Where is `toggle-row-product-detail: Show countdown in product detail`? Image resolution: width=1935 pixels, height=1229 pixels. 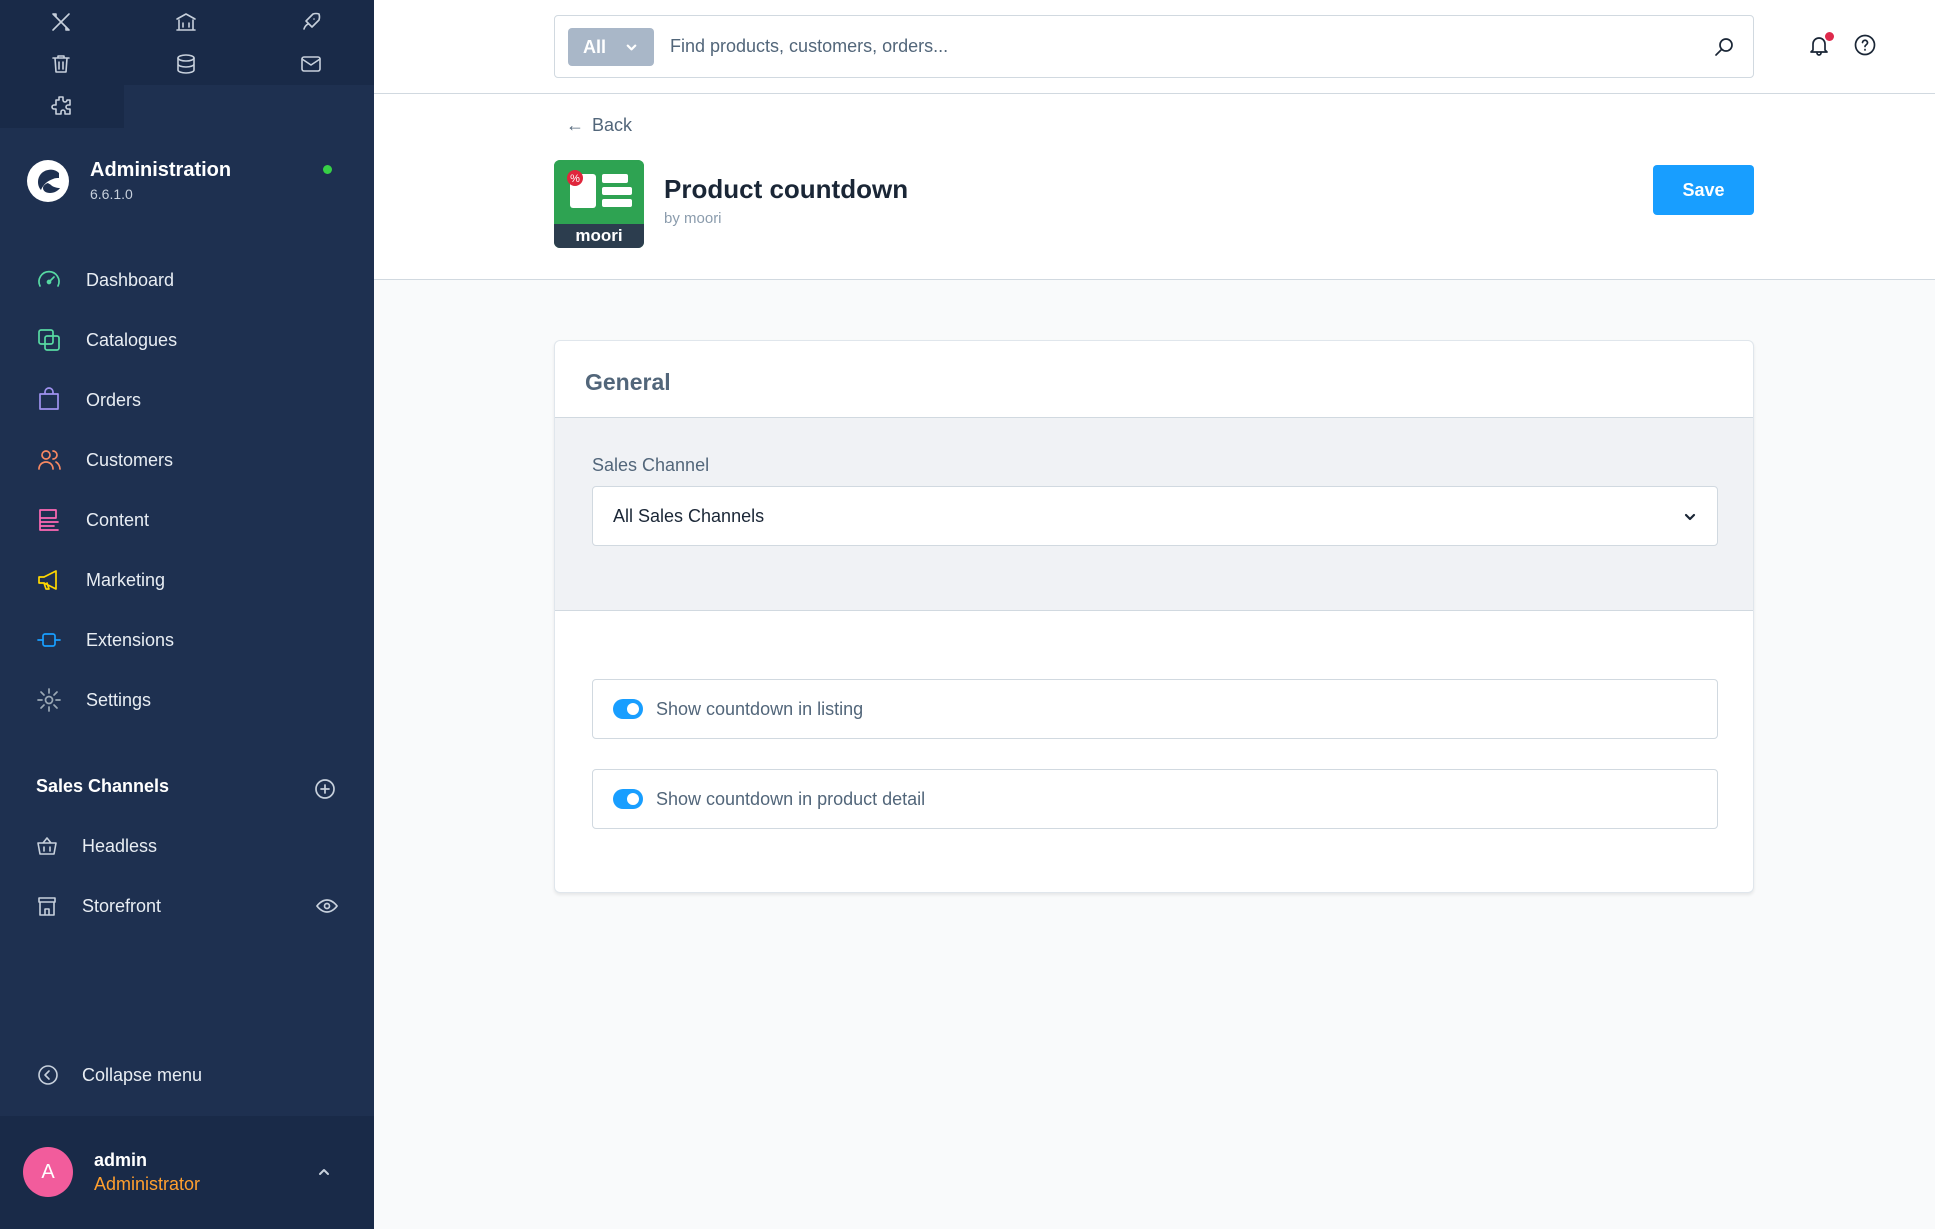 toggle-row-product-detail: Show countdown in product detail is located at coordinates (1155, 799).